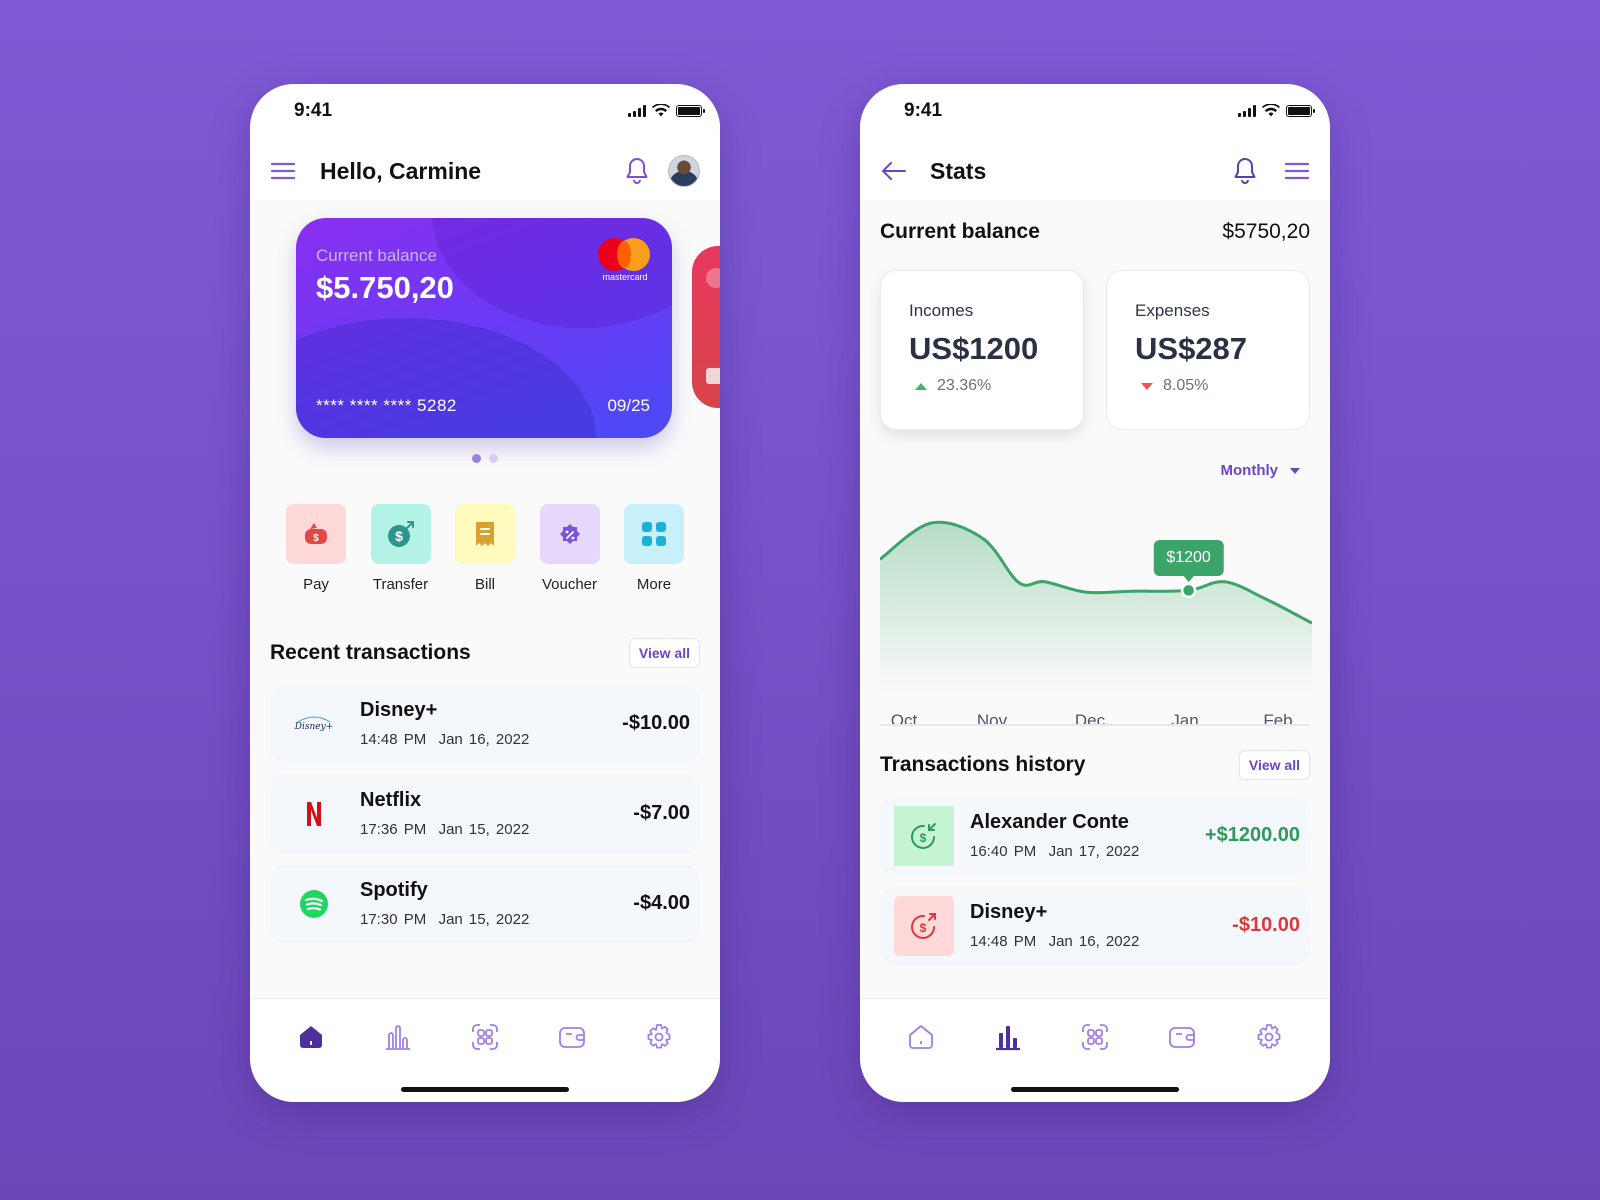 The width and height of the screenshot is (1600, 1200). What do you see at coordinates (314, 814) in the screenshot?
I see `netflix-logo-icon` at bounding box center [314, 814].